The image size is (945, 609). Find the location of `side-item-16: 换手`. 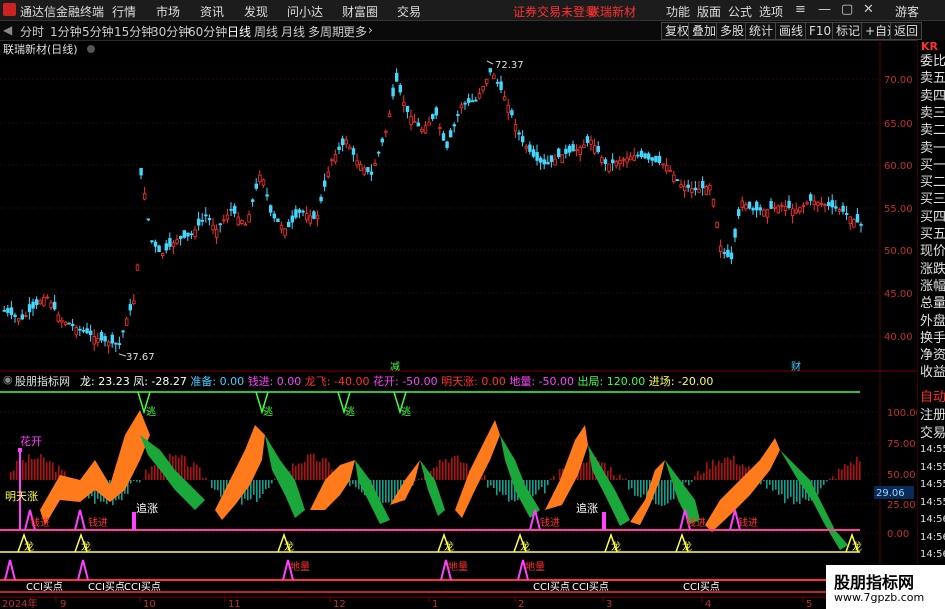

side-item-16: 换手 is located at coordinates (932, 336).